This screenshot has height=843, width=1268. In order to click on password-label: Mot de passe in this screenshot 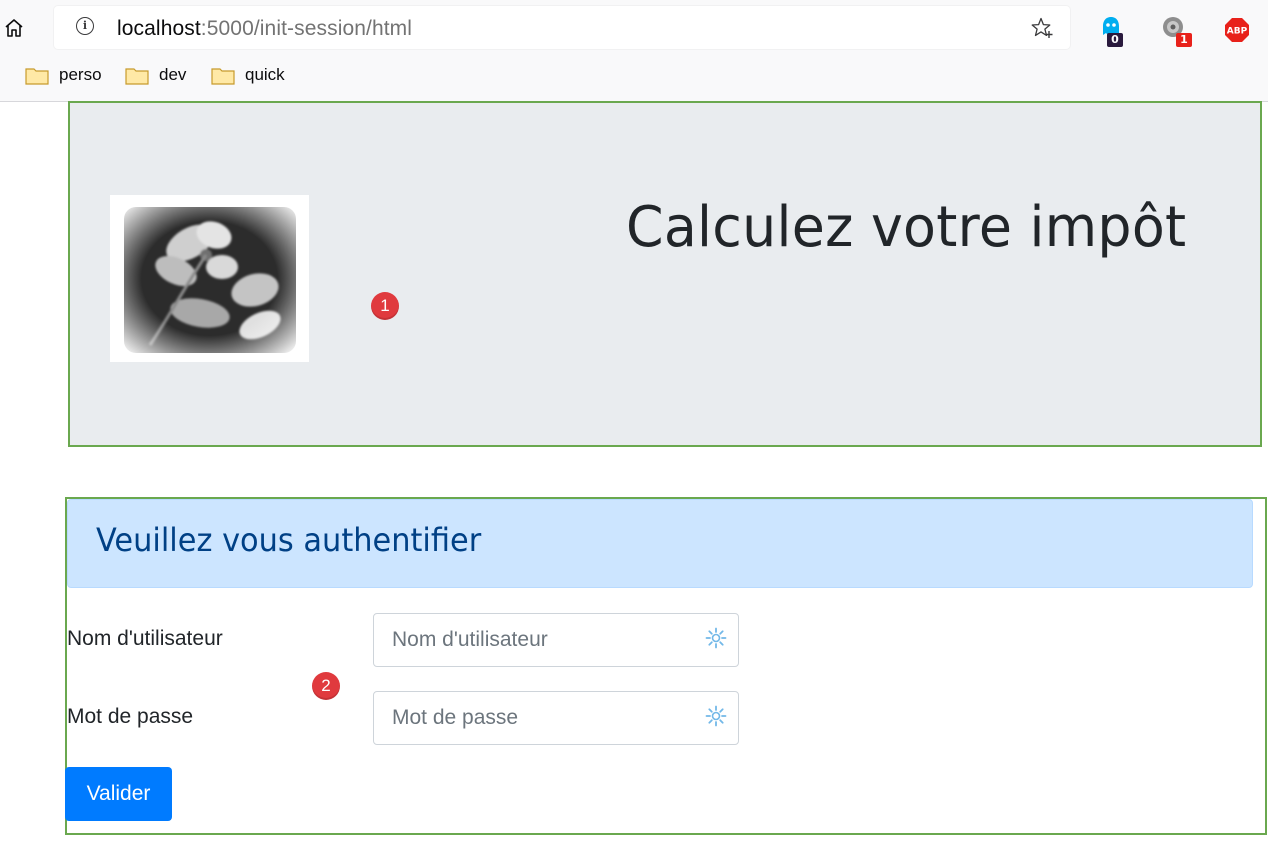, I will do `click(130, 716)`.